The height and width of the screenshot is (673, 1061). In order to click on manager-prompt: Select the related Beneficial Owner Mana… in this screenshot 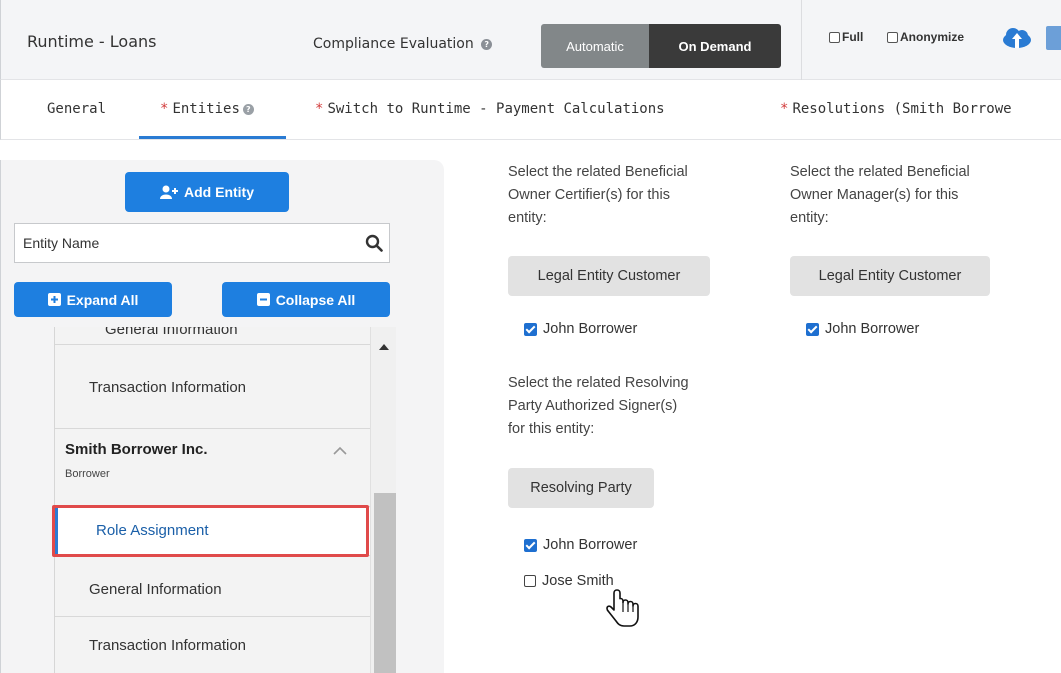, I will do `click(880, 195)`.